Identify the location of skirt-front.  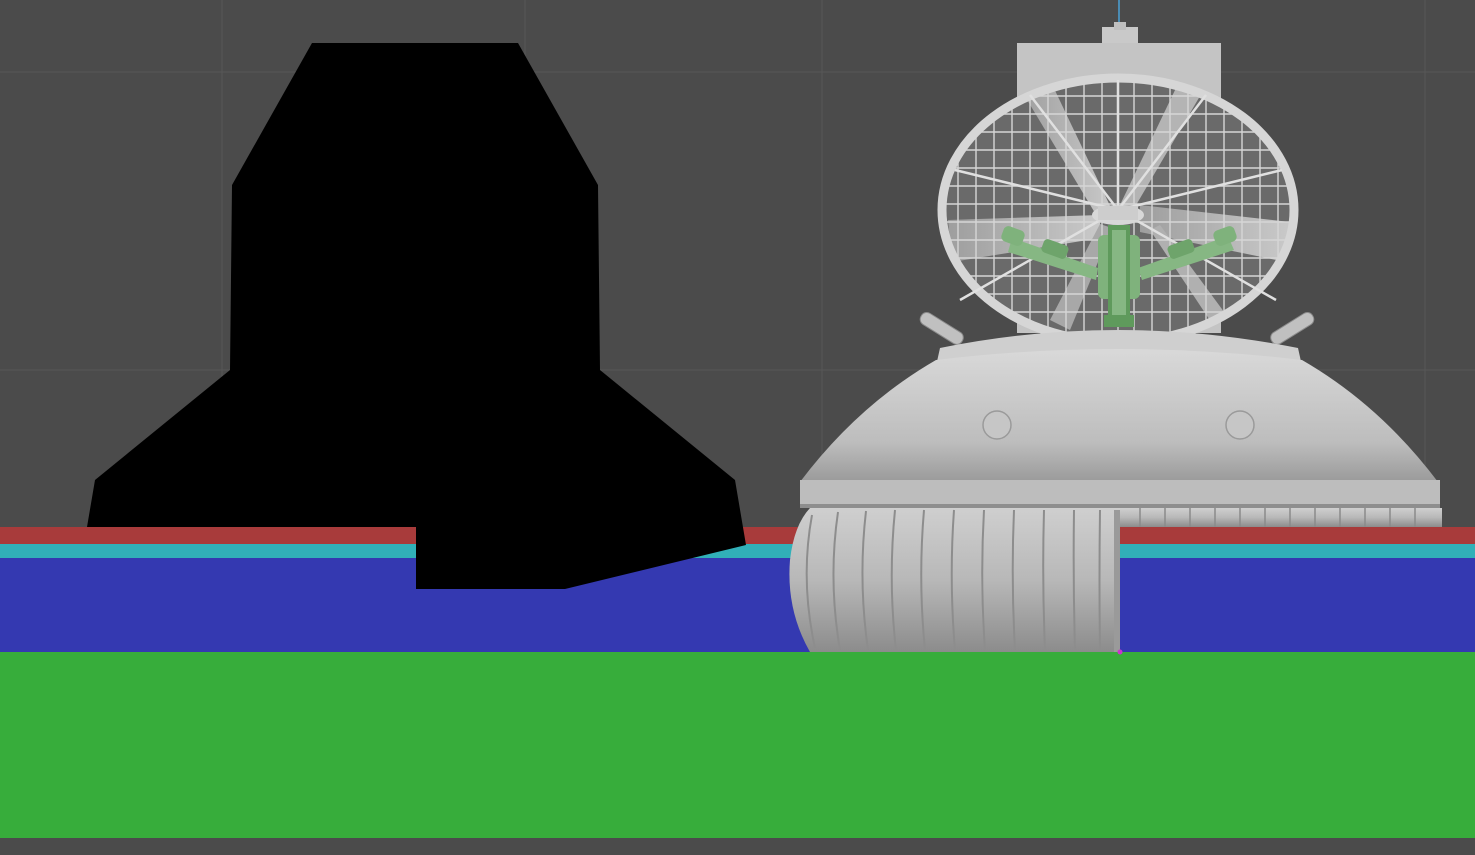
(954, 580).